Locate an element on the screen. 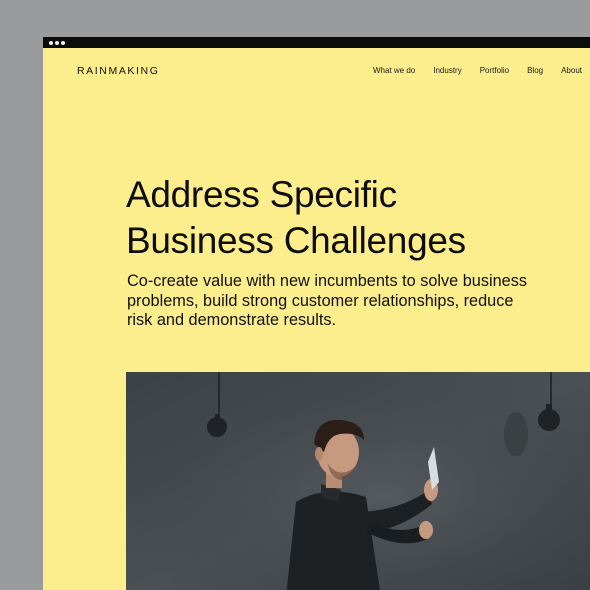 This screenshot has height=590, width=590. nav-item-what-we-do: What we do is located at coordinates (394, 70).